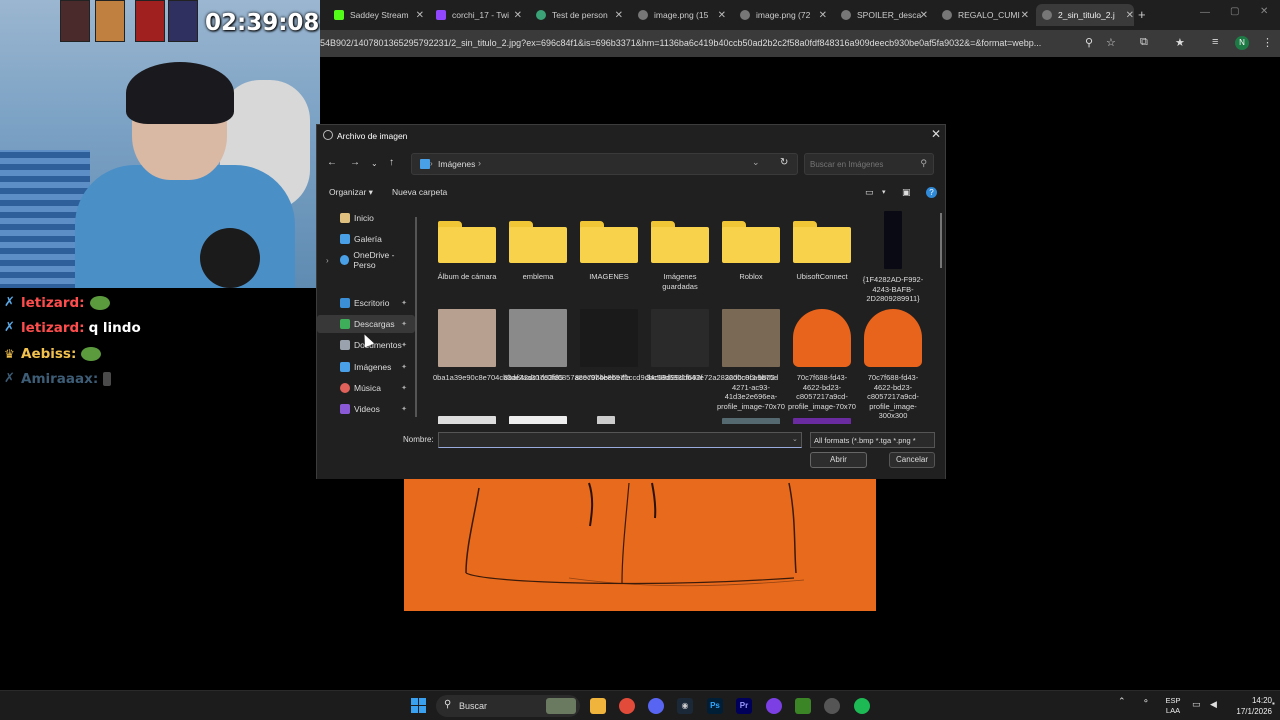  I want to click on browser-tab: REGALO_CUMI ✕, so click(982, 15).